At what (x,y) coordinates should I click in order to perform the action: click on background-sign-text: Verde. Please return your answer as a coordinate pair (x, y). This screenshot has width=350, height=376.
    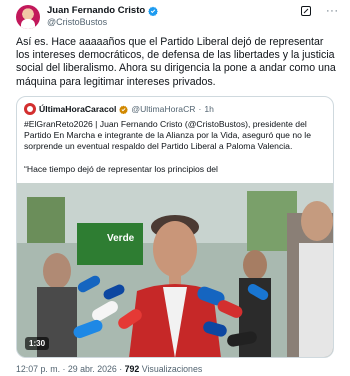
    Looking at the image, I should click on (121, 238).